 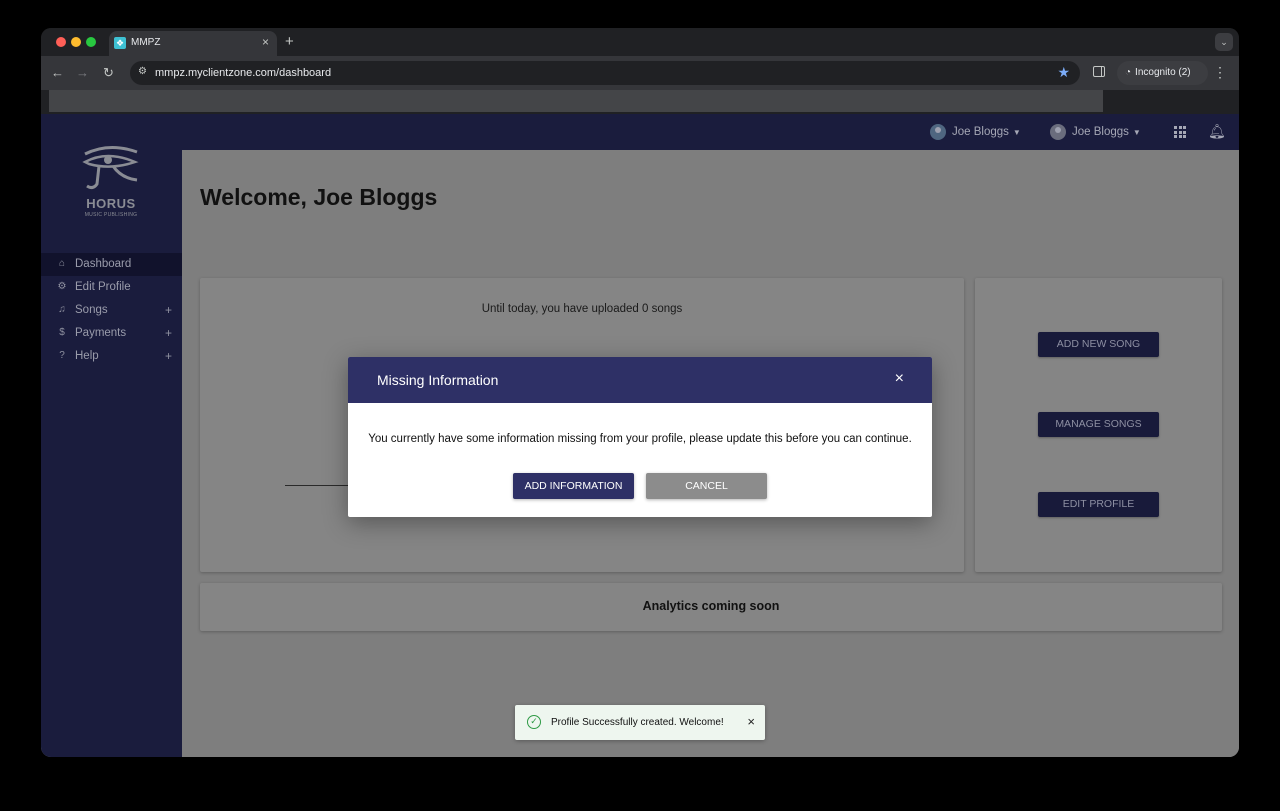 I want to click on logo-subtext: MUSIC PUBLISHING, so click(x=111, y=215).